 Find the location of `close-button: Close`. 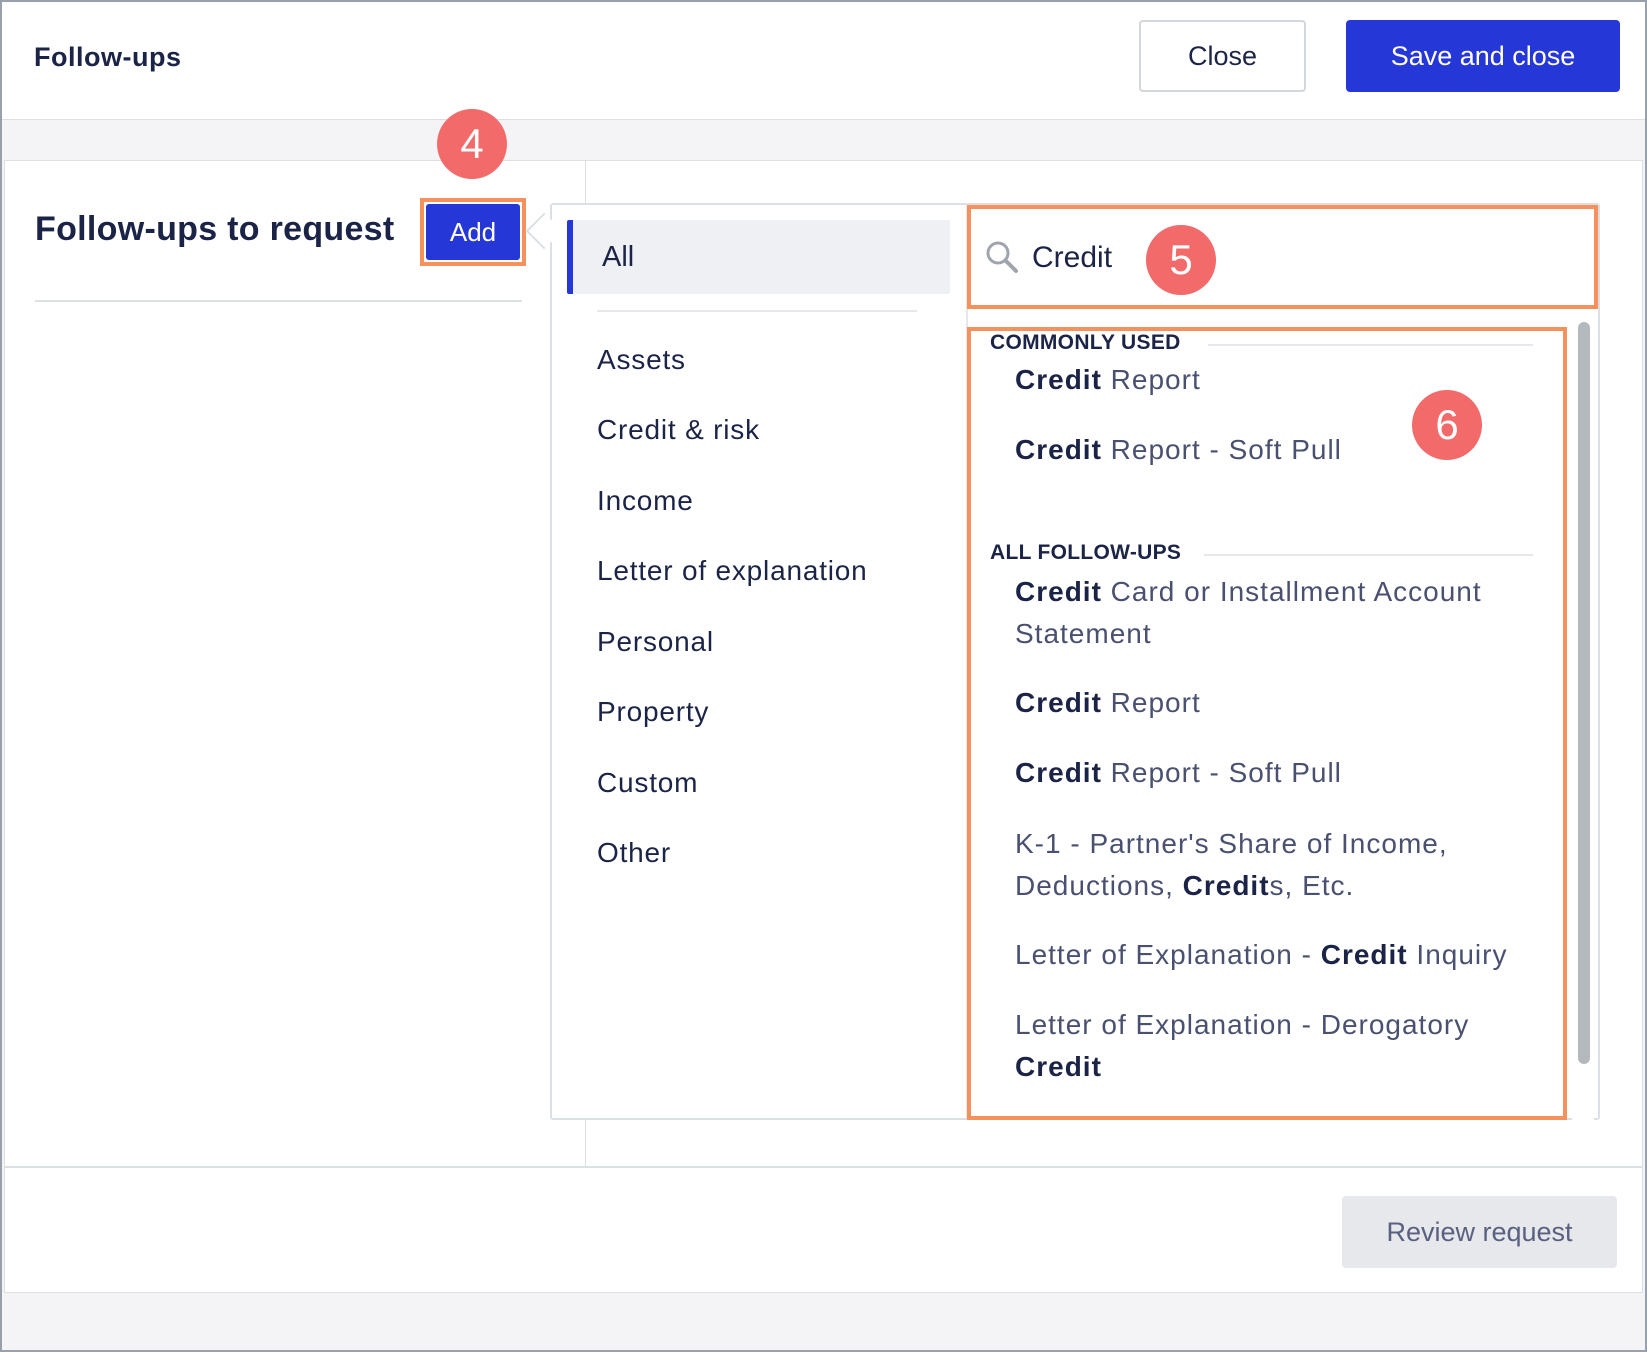

close-button: Close is located at coordinates (1222, 56).